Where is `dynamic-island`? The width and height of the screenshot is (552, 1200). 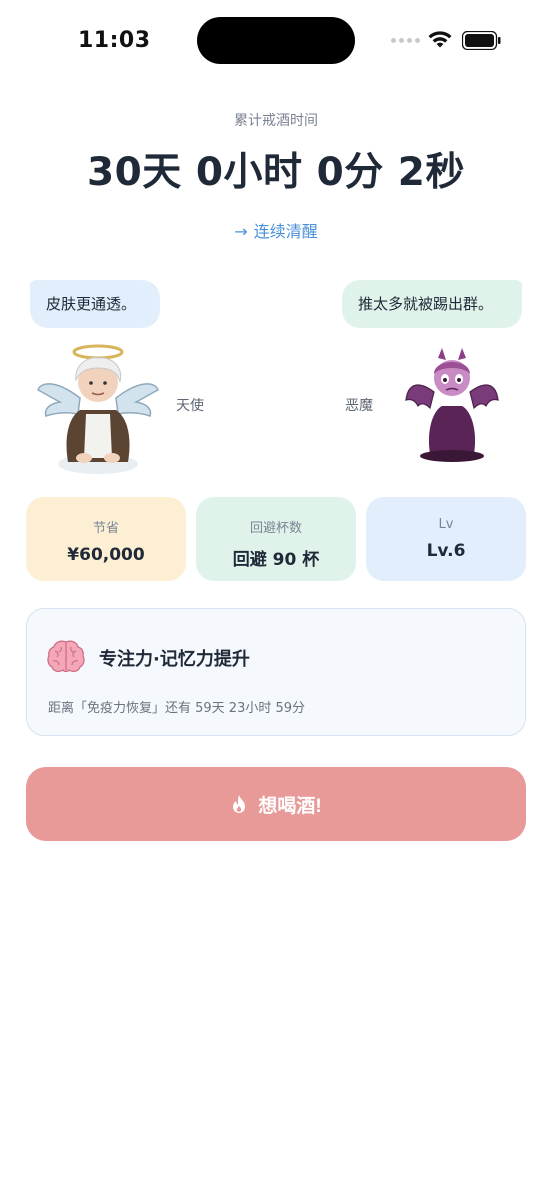
dynamic-island is located at coordinates (276, 40).